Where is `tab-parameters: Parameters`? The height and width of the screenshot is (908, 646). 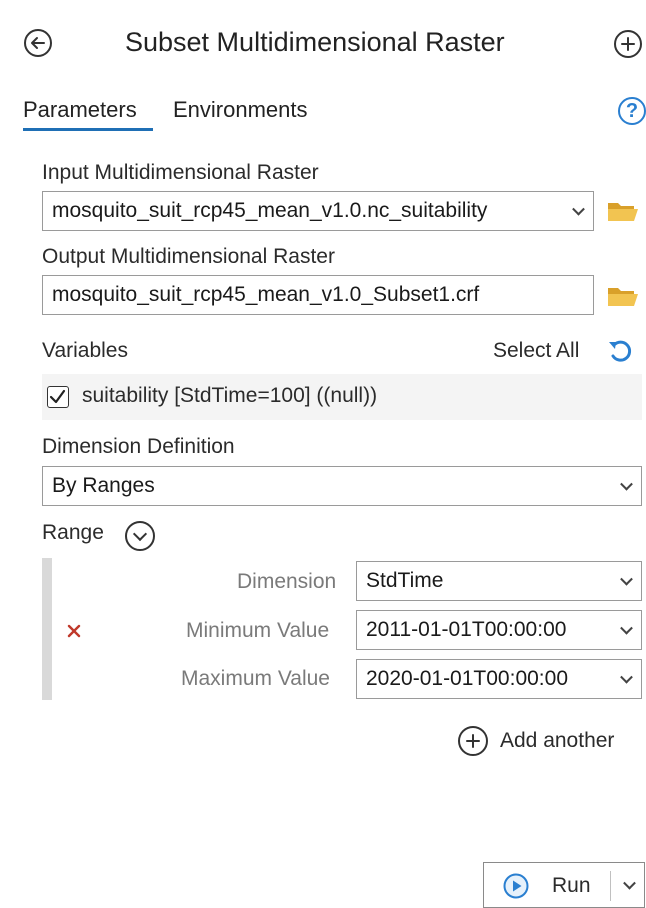 tab-parameters: Parameters is located at coordinates (80, 110).